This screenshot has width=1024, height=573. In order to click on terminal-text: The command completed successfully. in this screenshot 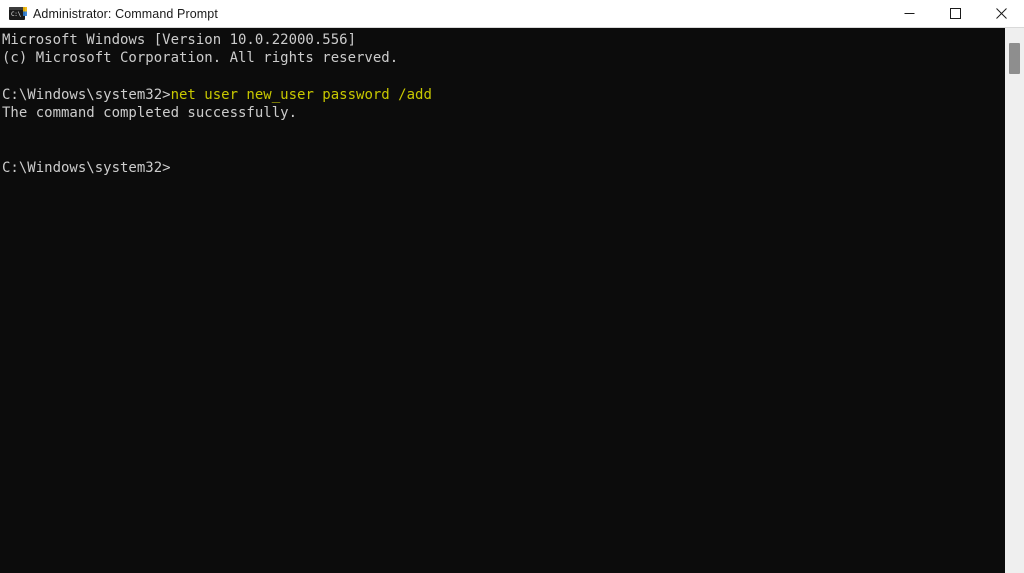, I will do `click(150, 113)`.